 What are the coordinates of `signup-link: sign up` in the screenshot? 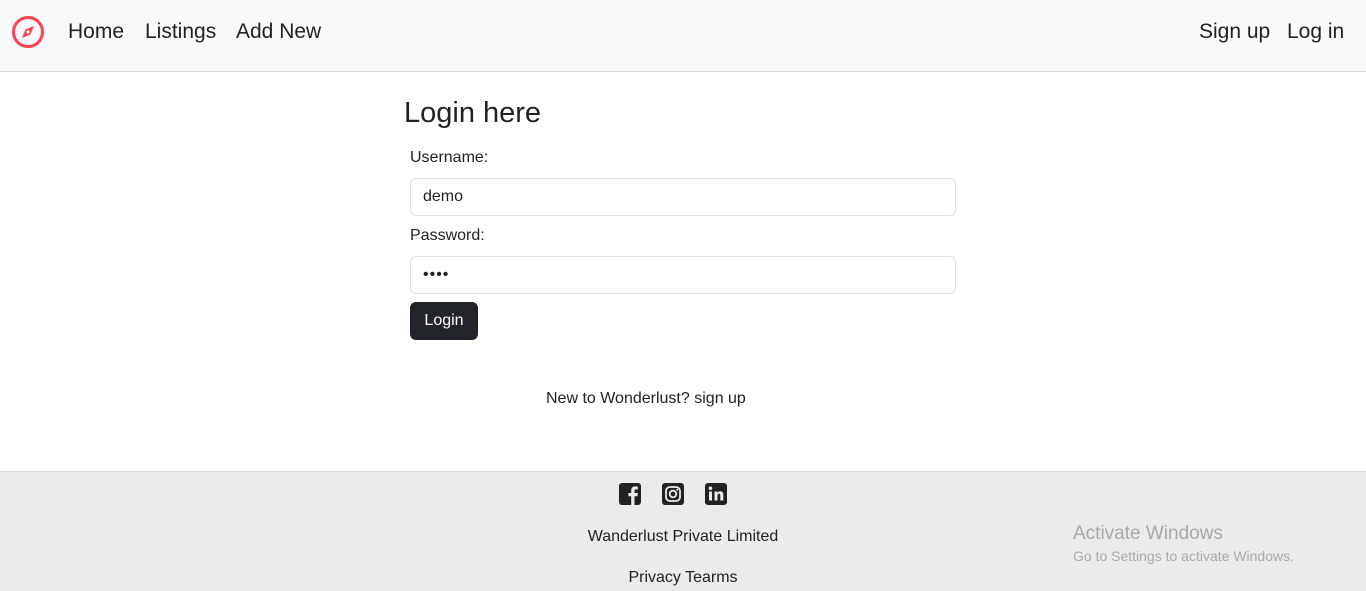 It's located at (720, 398).